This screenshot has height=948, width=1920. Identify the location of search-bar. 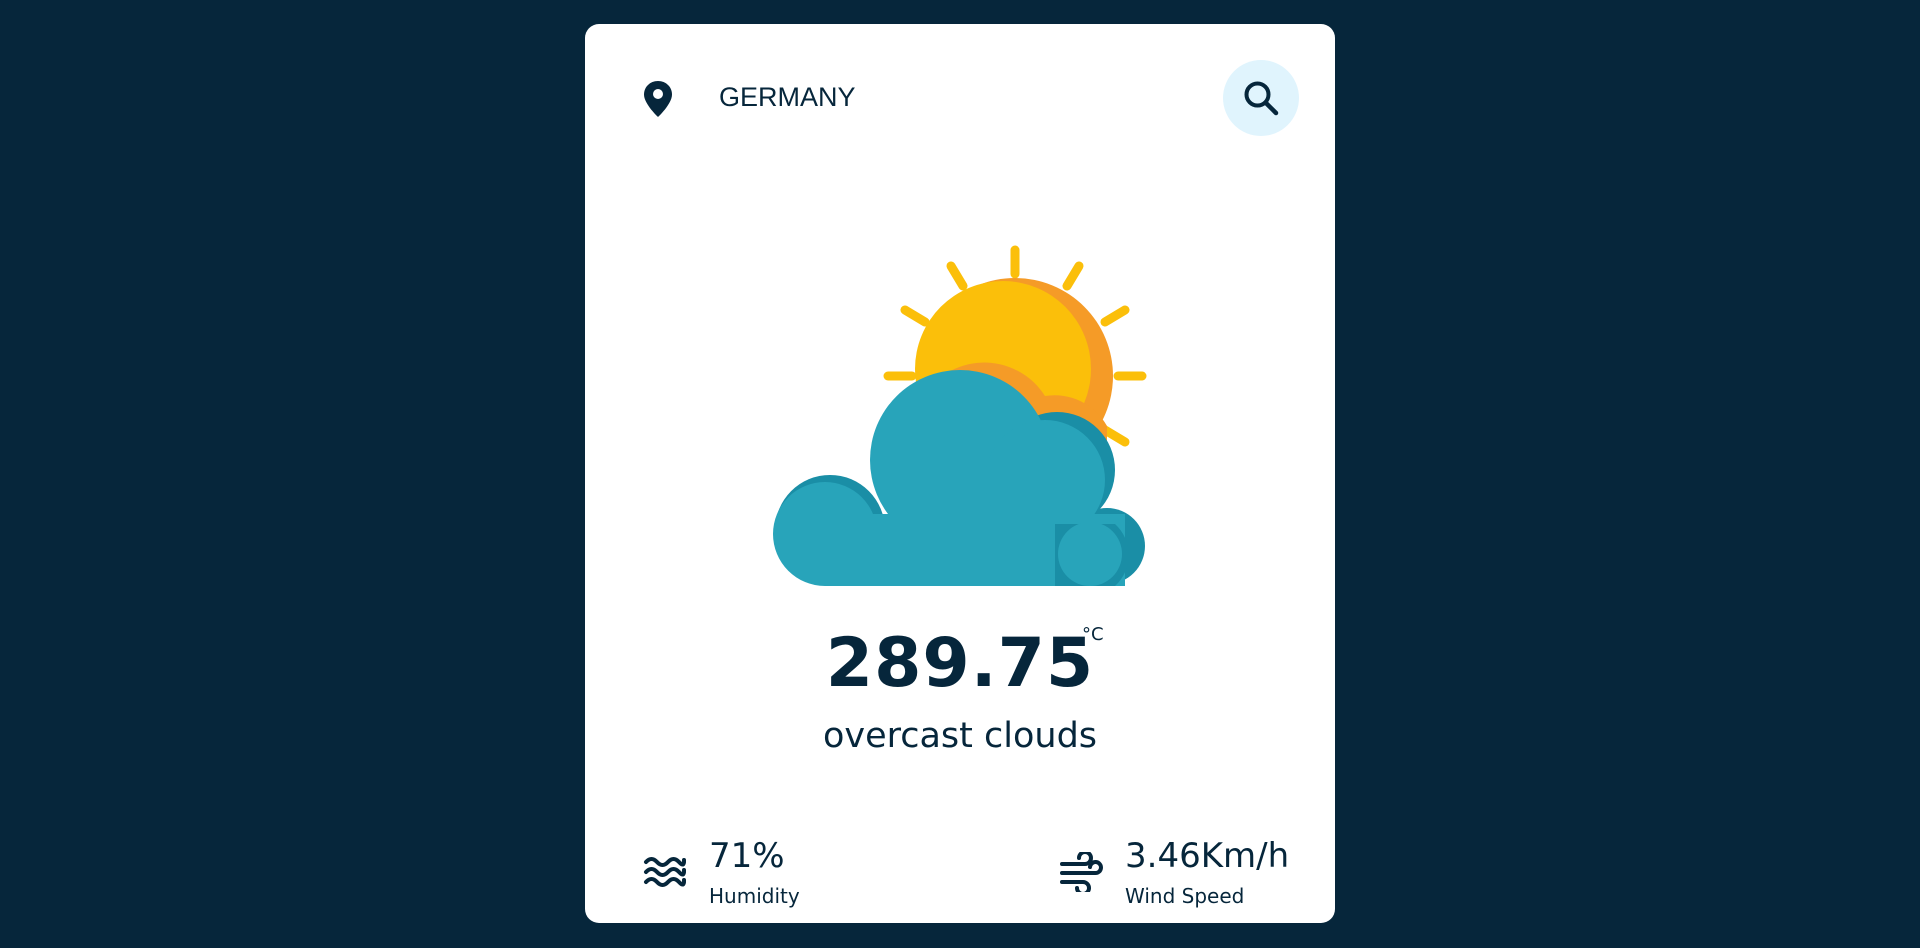
(960, 98).